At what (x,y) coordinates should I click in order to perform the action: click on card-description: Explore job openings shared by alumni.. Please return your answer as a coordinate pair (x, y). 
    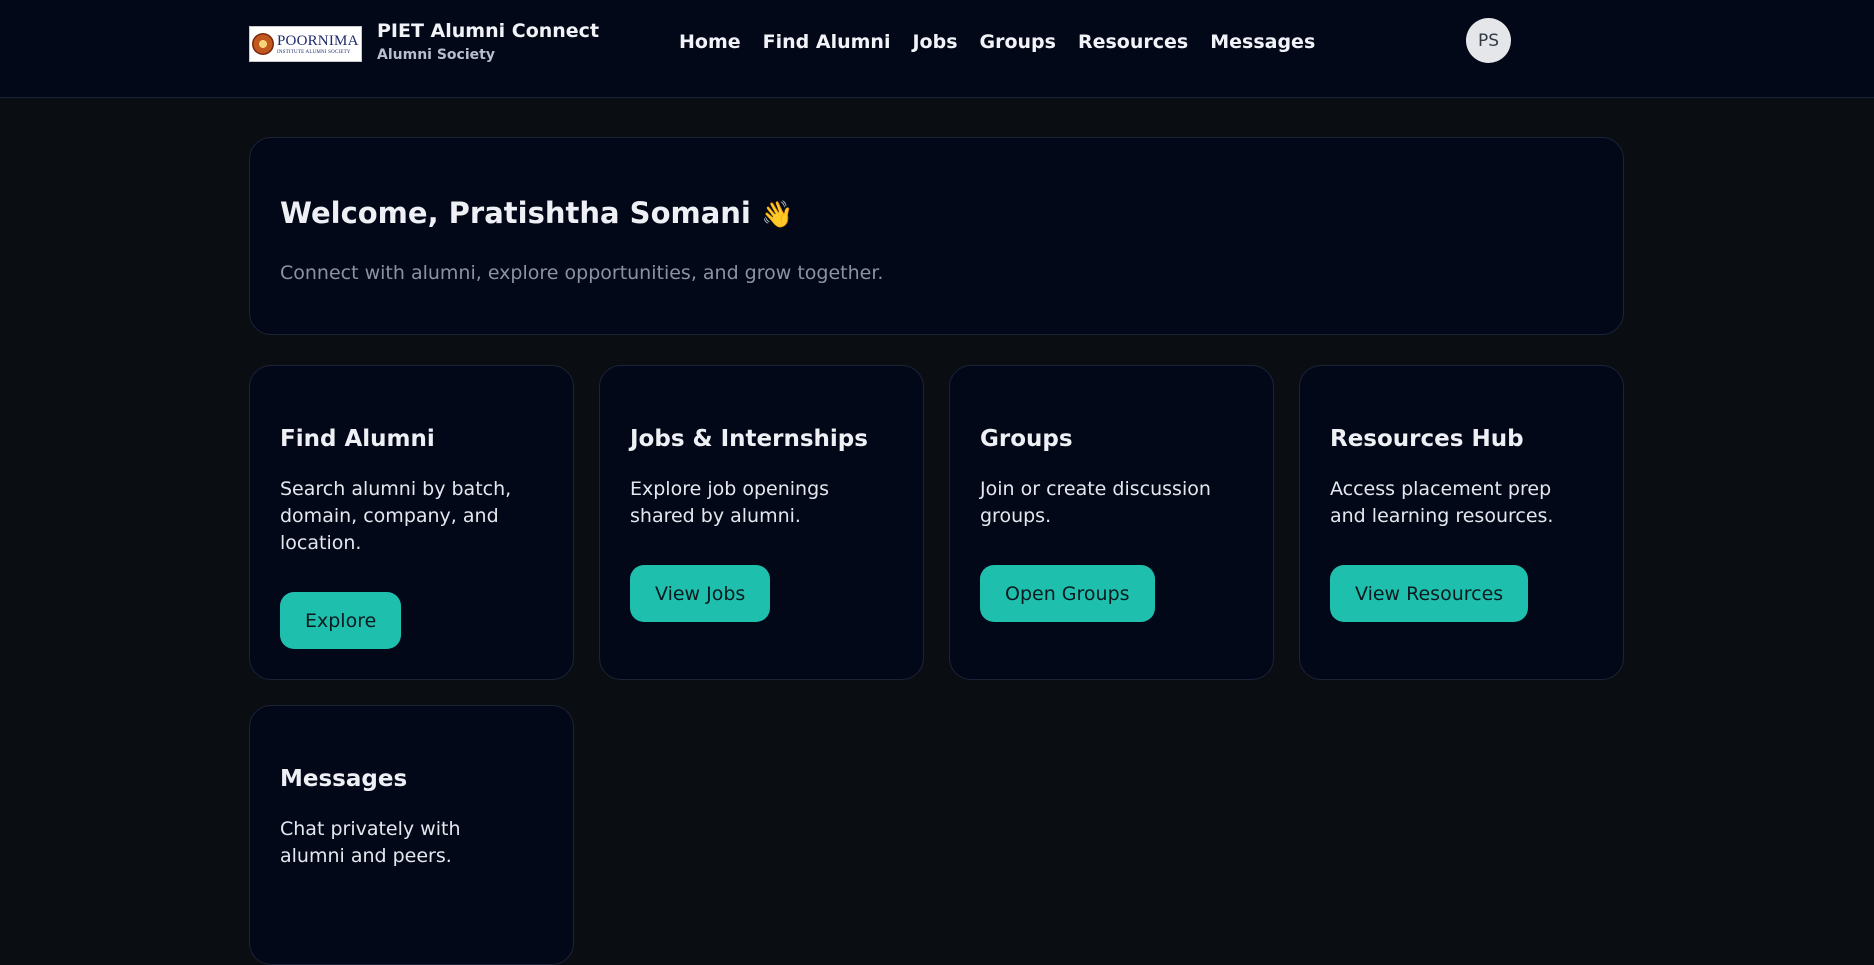
    Looking at the image, I should click on (730, 502).